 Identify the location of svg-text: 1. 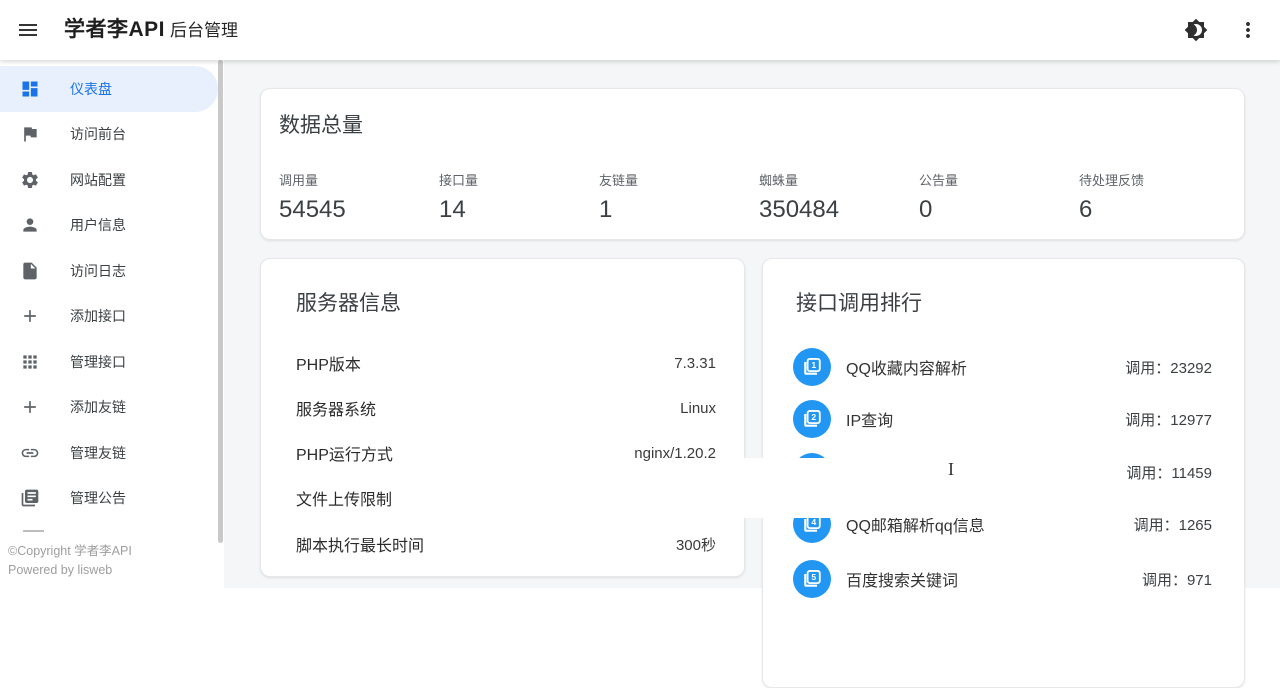
(813, 365).